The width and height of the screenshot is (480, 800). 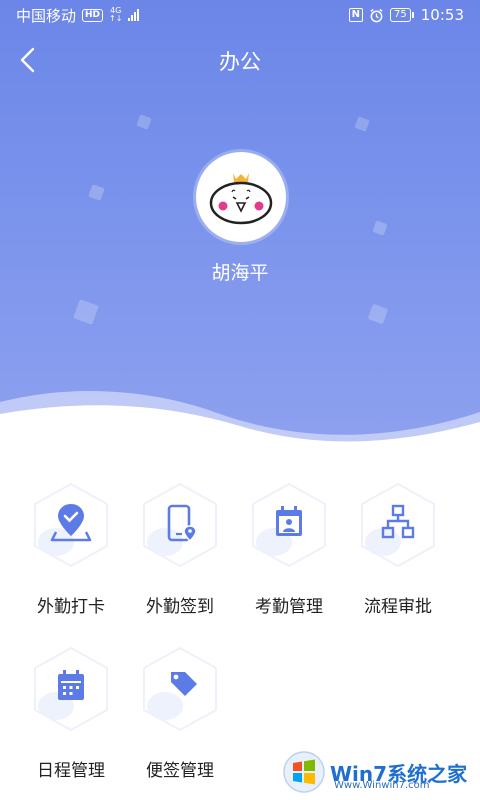 I want to click on alarm-icon, so click(x=376, y=15).